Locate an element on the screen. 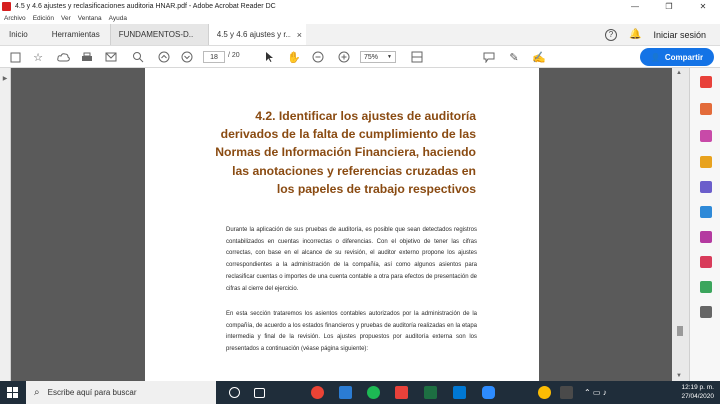 Image resolution: width=720 pixels, height=404 pixels. redact-icon is located at coordinates (706, 237).